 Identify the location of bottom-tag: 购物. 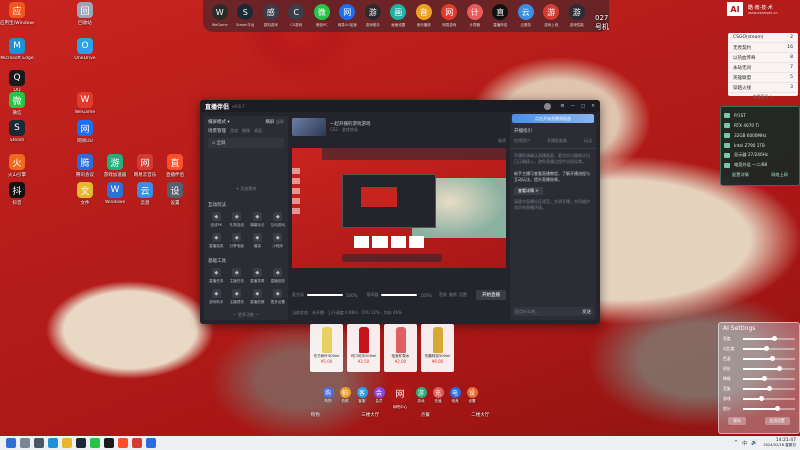
(315, 415).